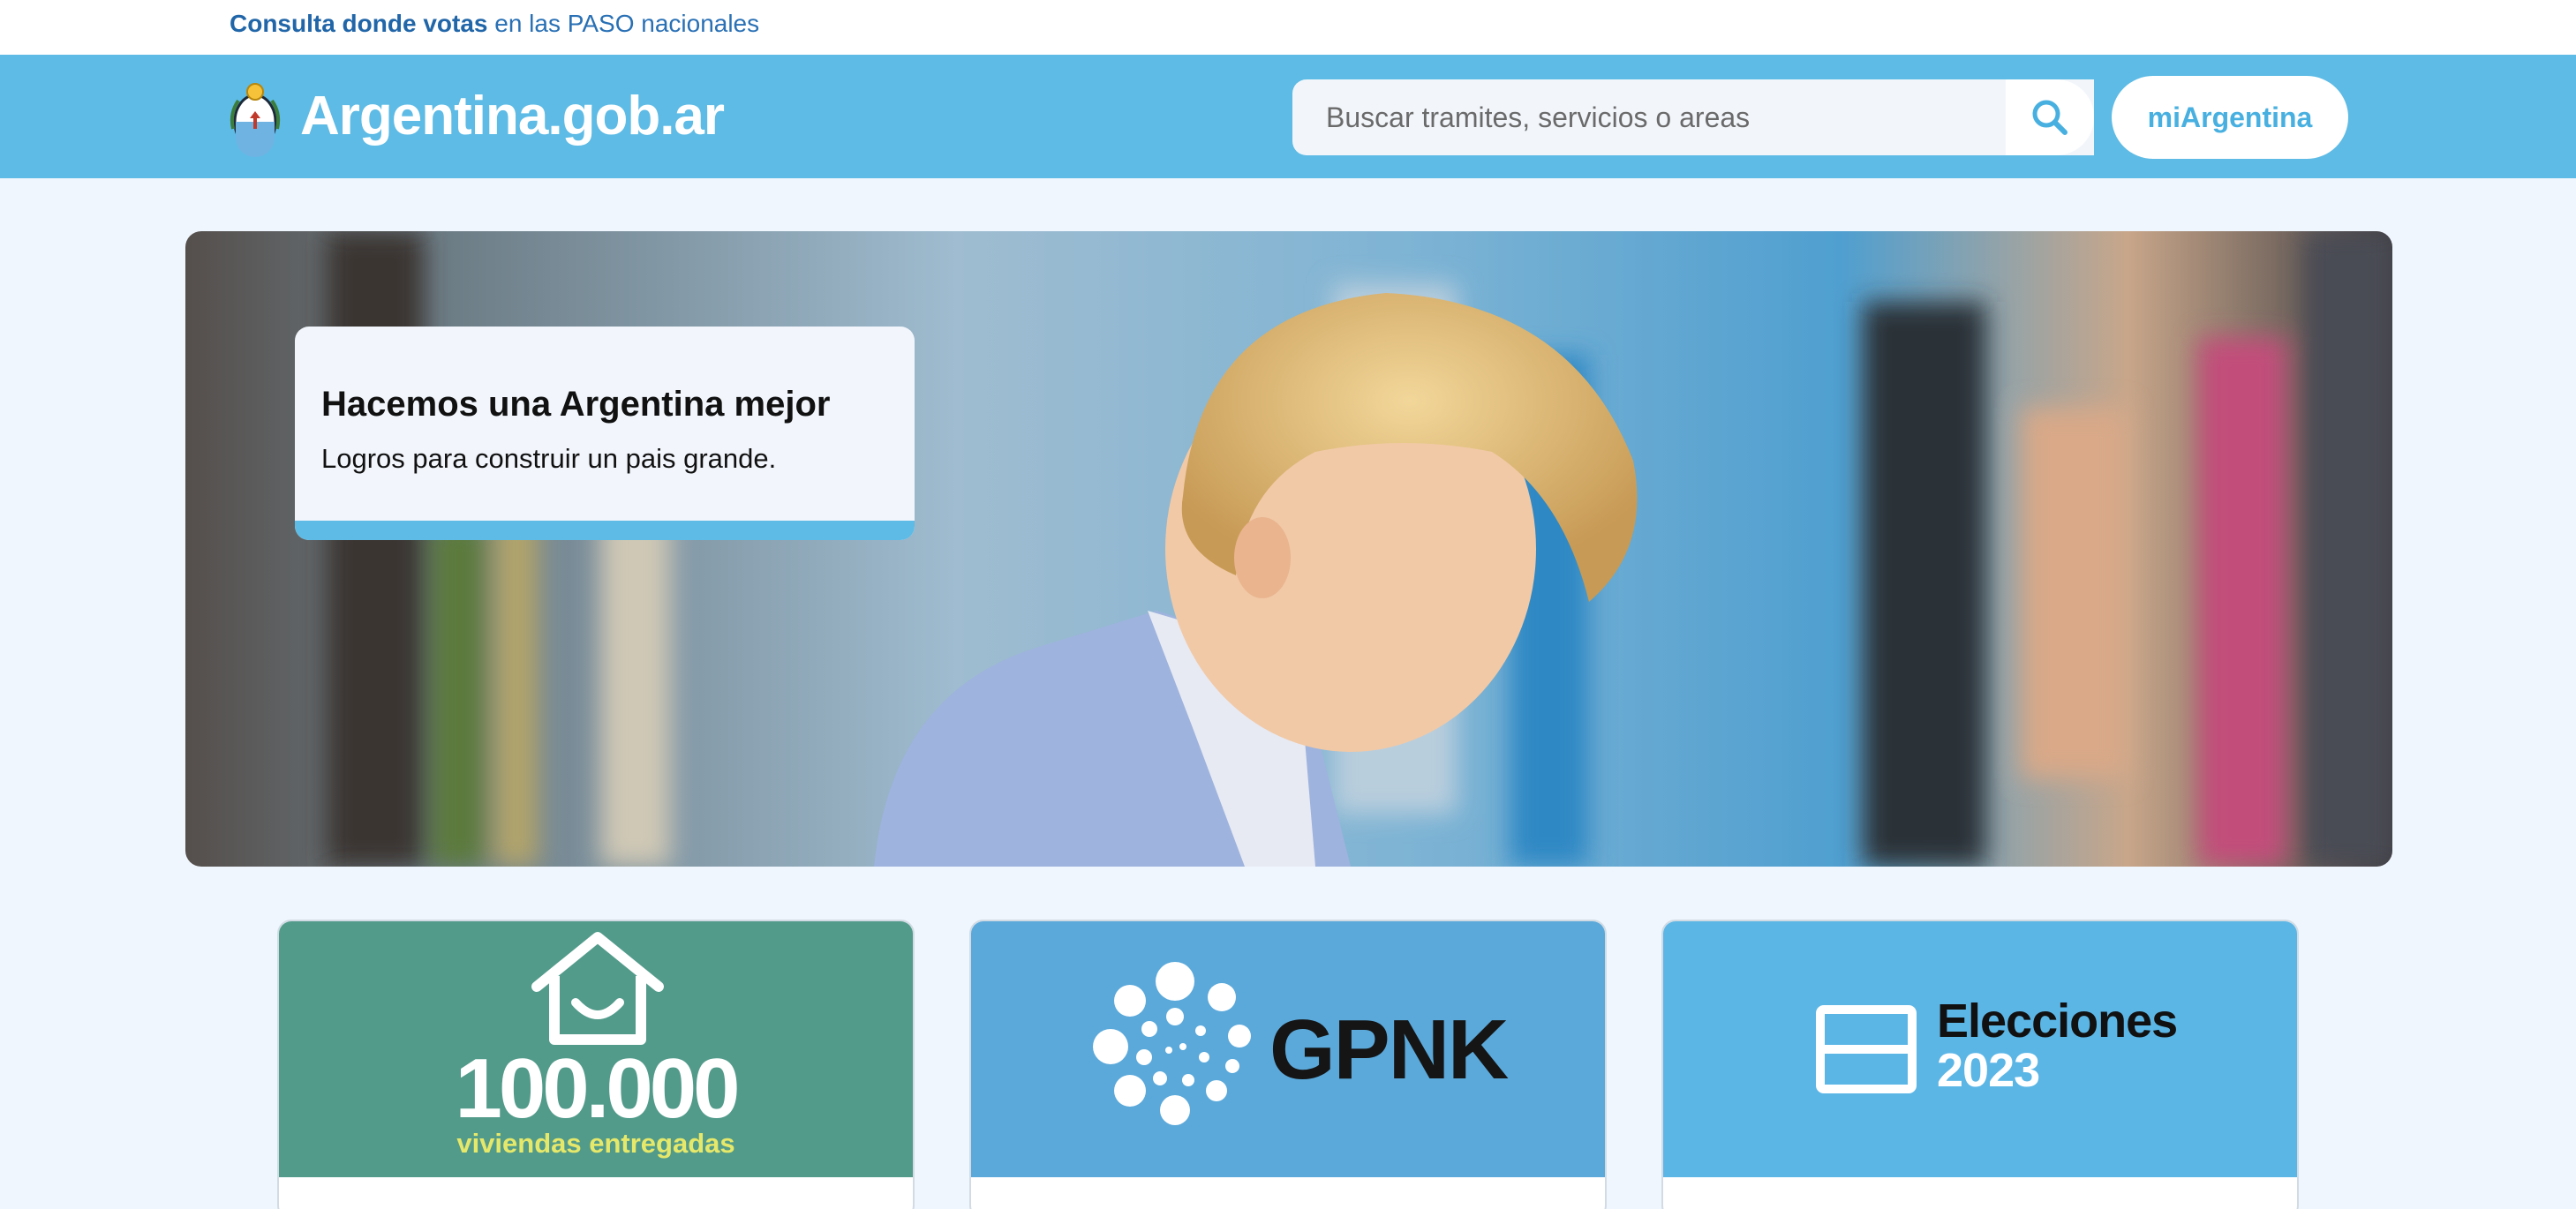 The width and height of the screenshot is (2576, 1209). Describe the element at coordinates (1389, 1049) in the screenshot. I see `gpnk-wordmark: GPNK` at that location.